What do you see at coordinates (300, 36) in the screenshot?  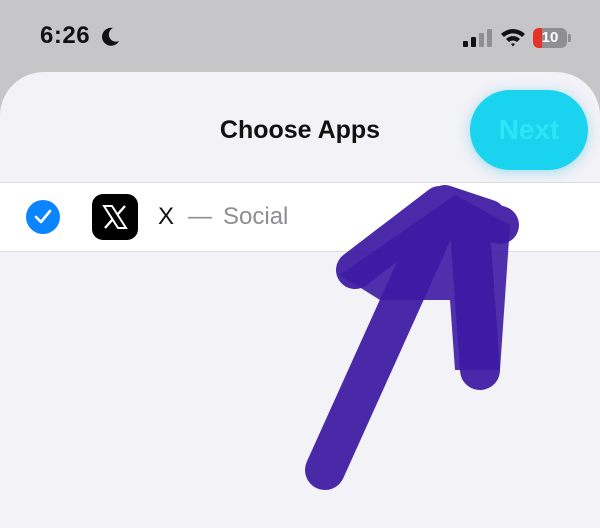 I see `status-bar: 6:26 10` at bounding box center [300, 36].